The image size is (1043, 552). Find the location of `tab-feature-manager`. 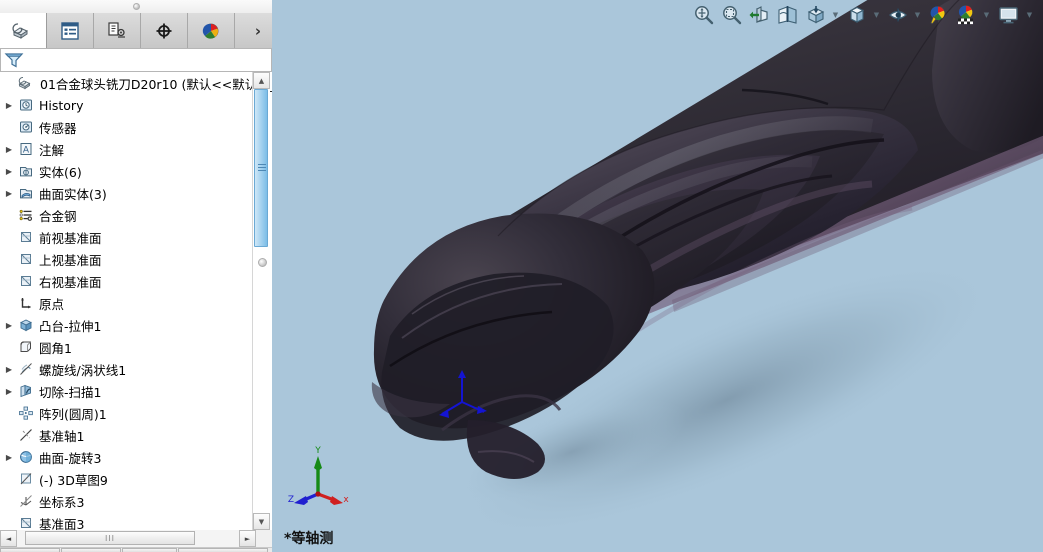

tab-feature-manager is located at coordinates (23, 30).